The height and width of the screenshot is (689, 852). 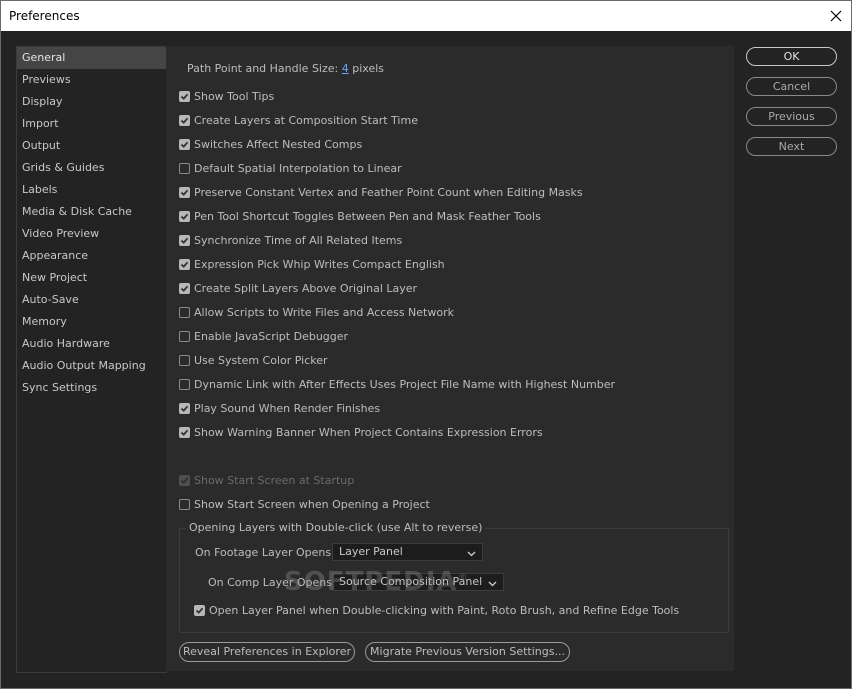 I want to click on next-button: Next, so click(x=791, y=146).